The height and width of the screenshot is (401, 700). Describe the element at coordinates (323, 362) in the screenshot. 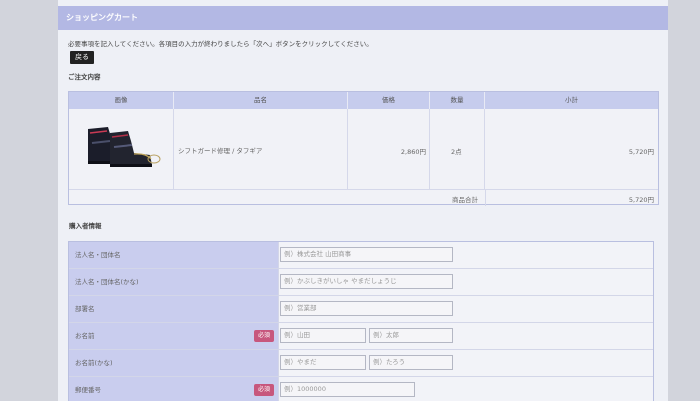

I see `last-name-kana-input: 例）やまだ` at that location.